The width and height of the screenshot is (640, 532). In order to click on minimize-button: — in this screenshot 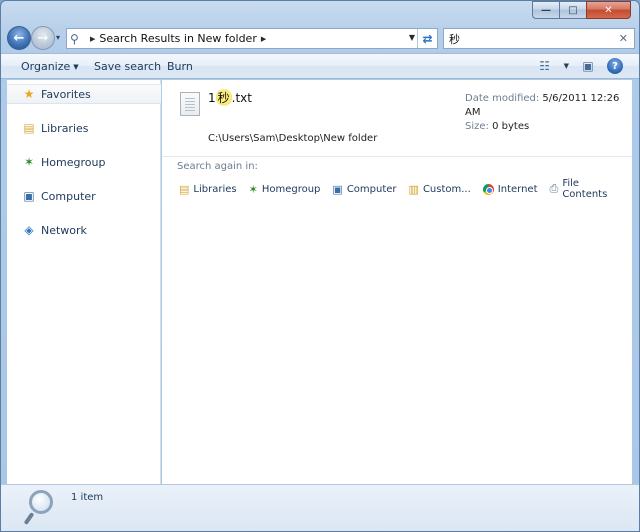, I will do `click(545, 10)`.